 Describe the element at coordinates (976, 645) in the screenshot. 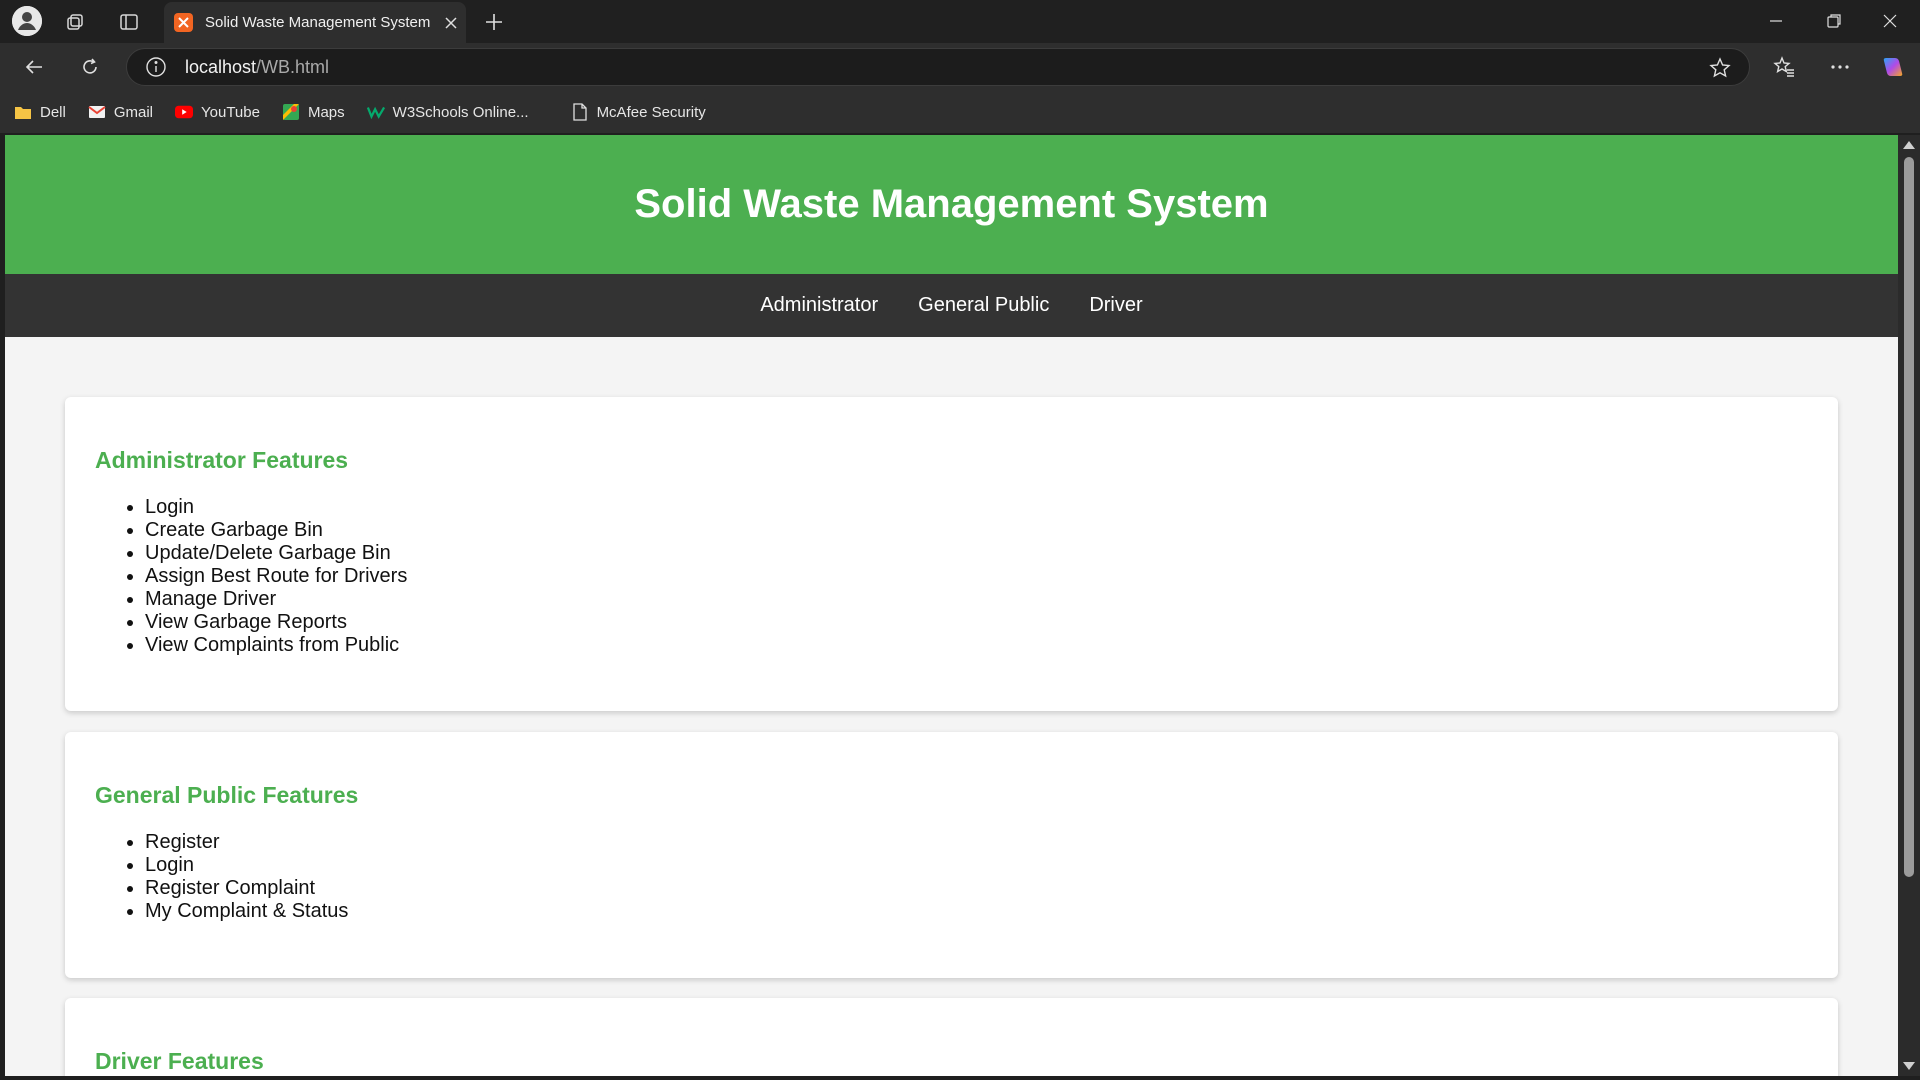

I see `list-item: View Complaints from Public` at that location.